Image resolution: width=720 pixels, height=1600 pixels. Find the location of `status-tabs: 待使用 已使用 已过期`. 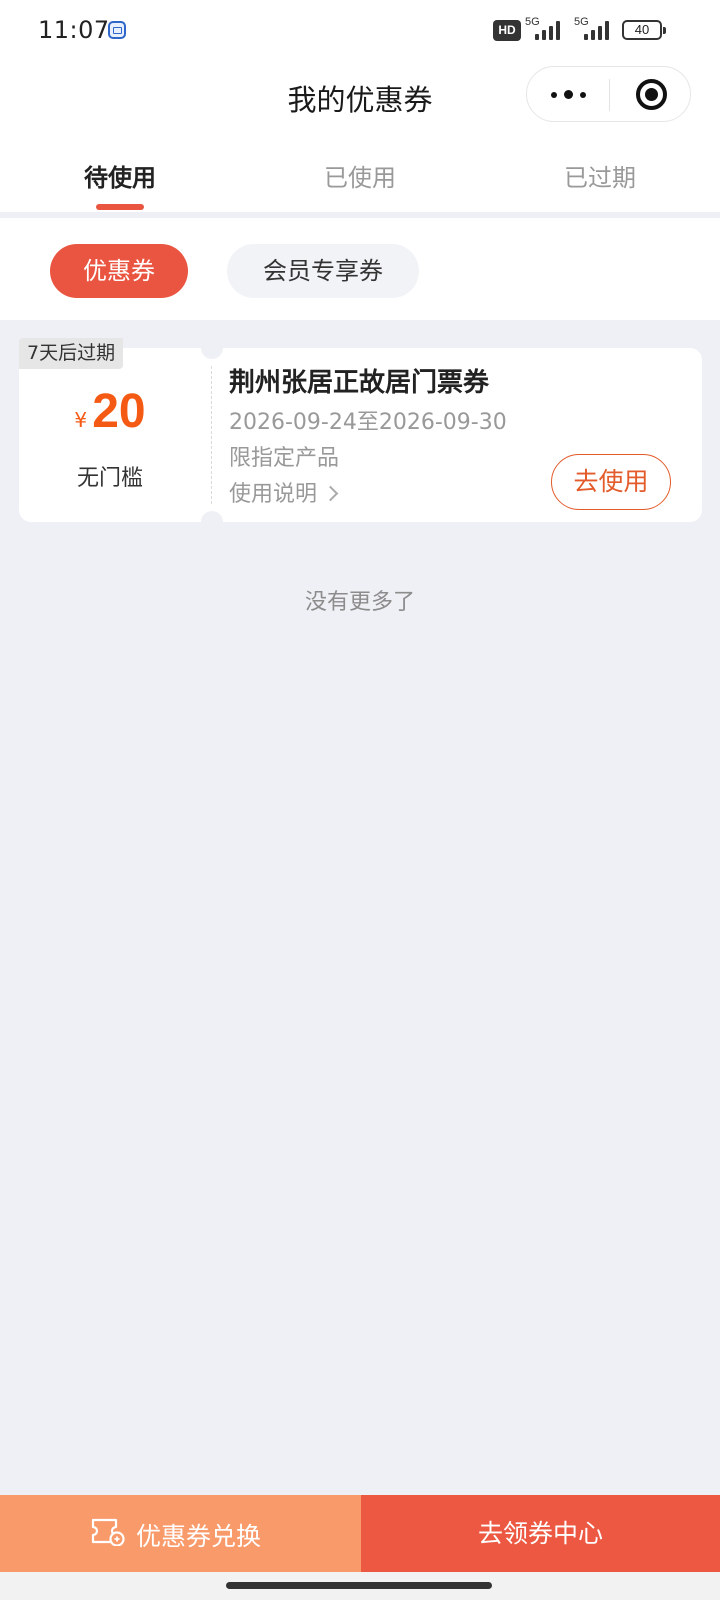

status-tabs: 待使用 已使用 已过期 is located at coordinates (360, 171).